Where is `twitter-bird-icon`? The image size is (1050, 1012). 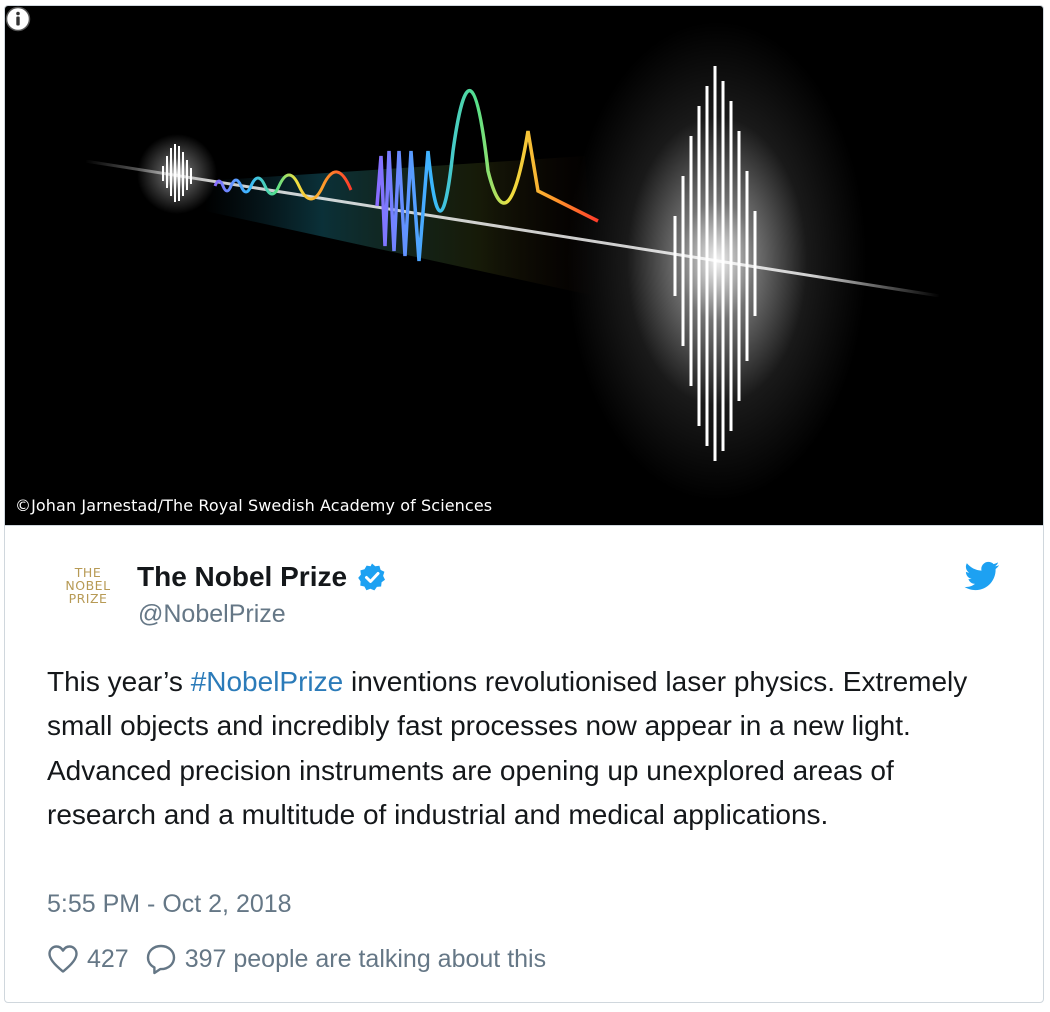 twitter-bird-icon is located at coordinates (982, 577).